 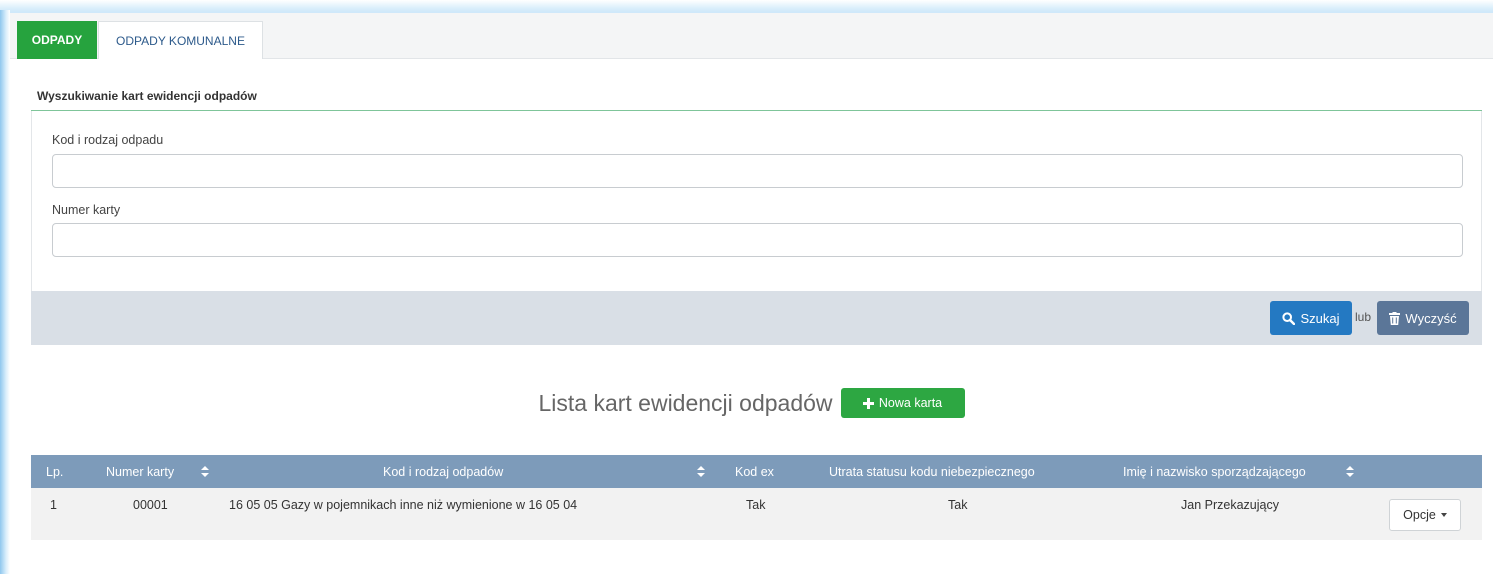 I want to click on tab-odpady-komunalne: ODPADY KOMUNALNE, so click(x=180, y=40).